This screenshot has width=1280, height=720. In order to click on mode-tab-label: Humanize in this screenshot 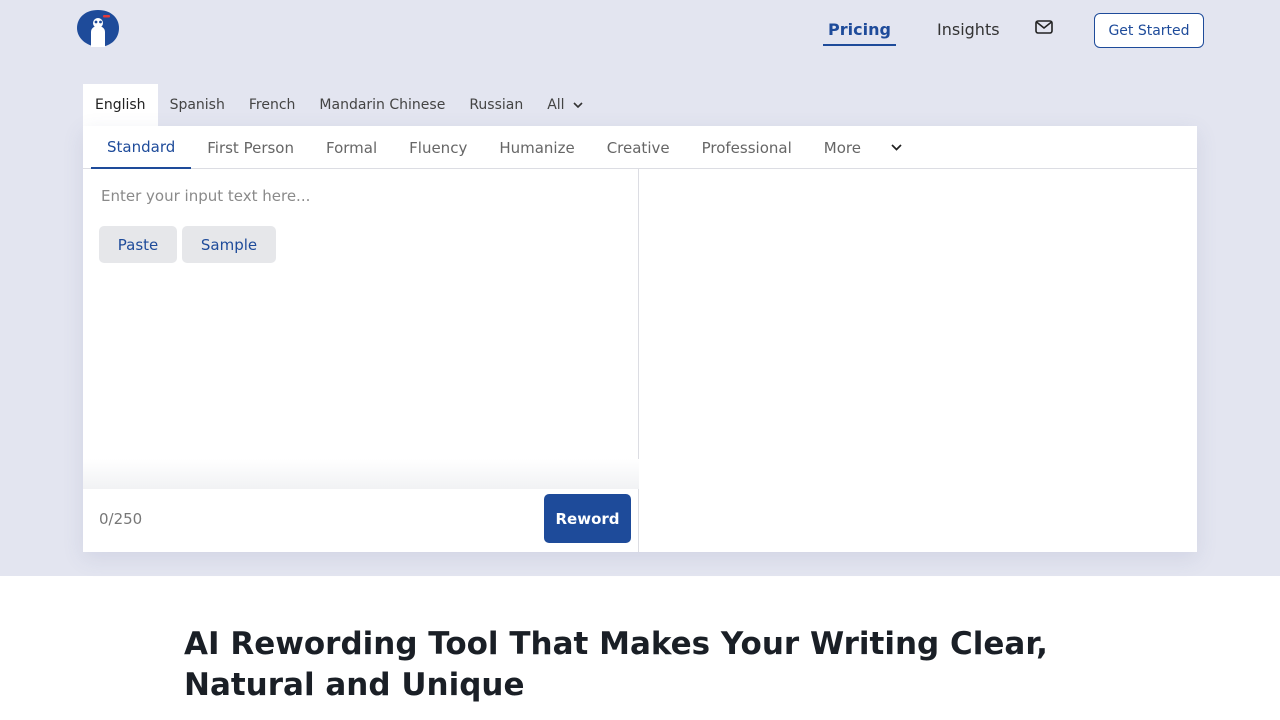, I will do `click(537, 147)`.